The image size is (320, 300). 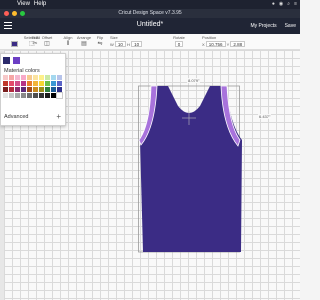 I want to click on height-readout: 6.437", so click(x=265, y=116).